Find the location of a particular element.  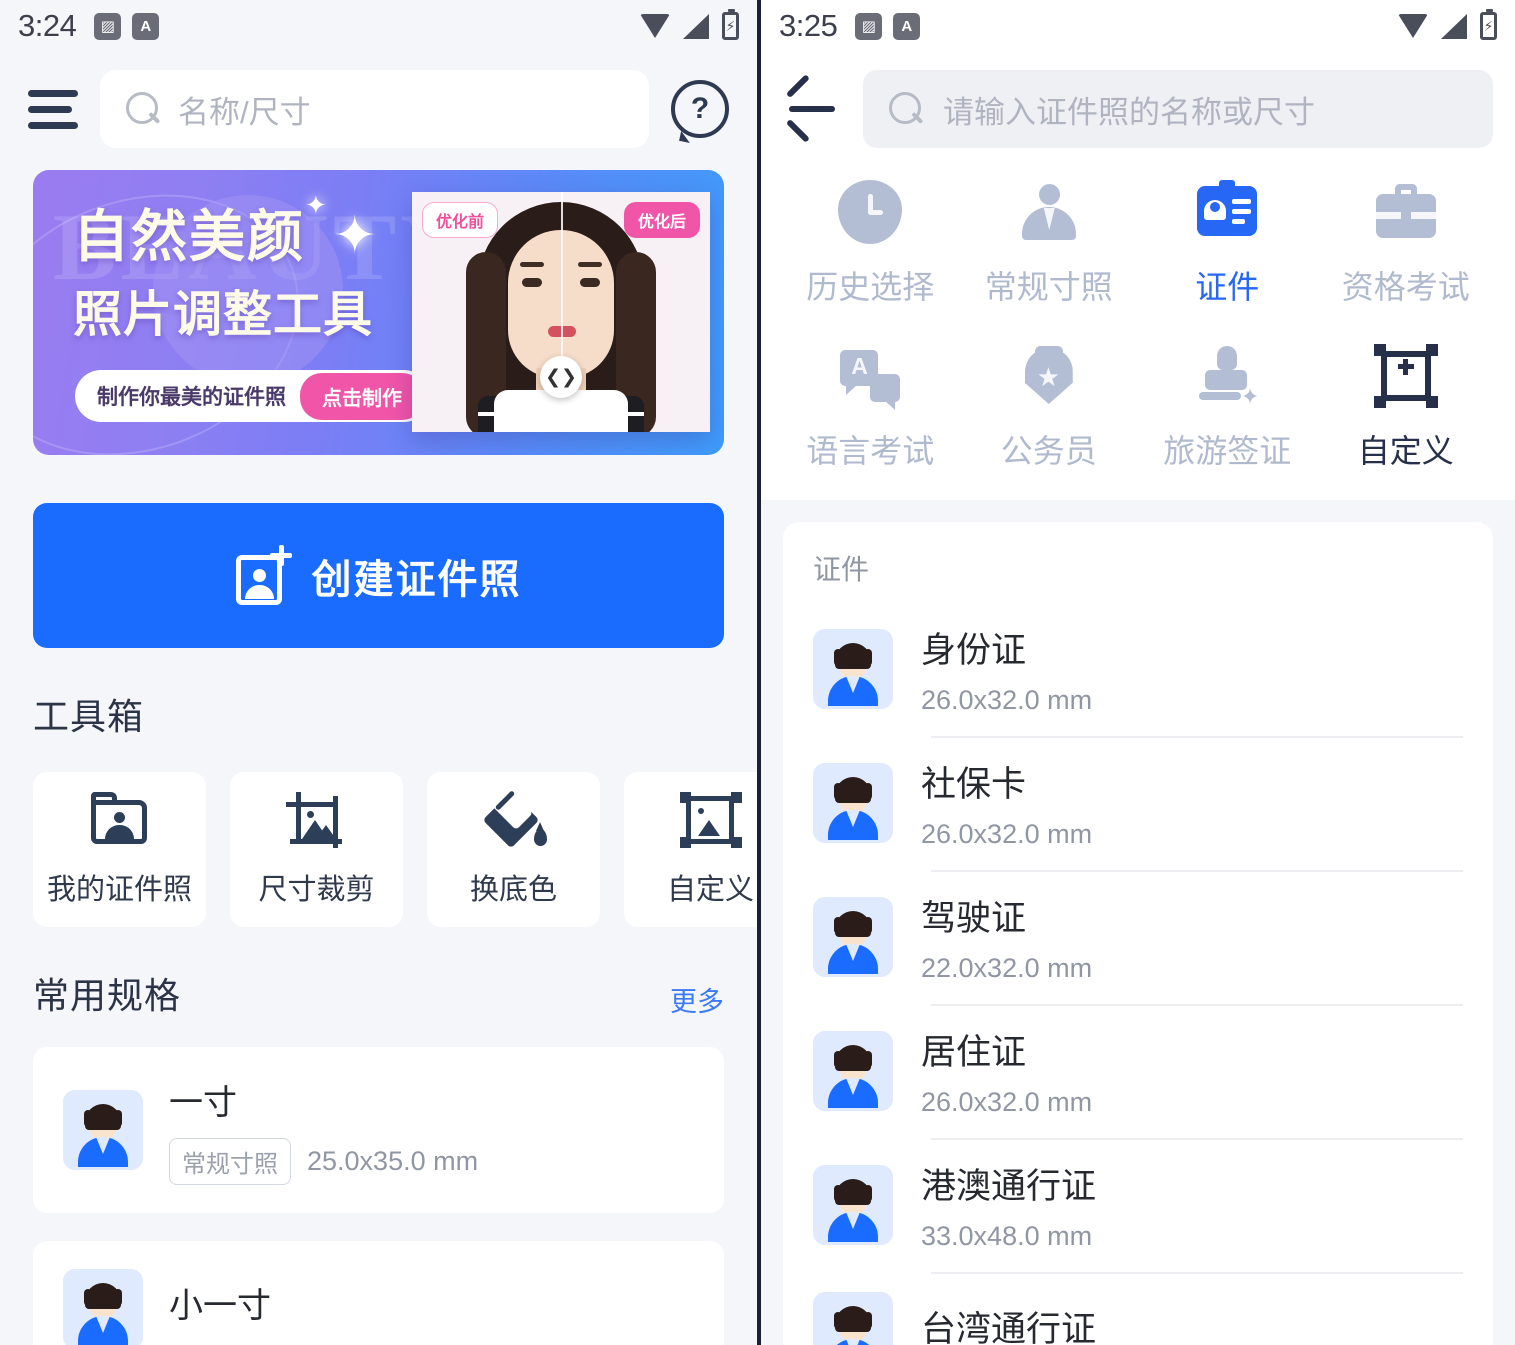

tool-custom: 自定义 is located at coordinates (690, 849).